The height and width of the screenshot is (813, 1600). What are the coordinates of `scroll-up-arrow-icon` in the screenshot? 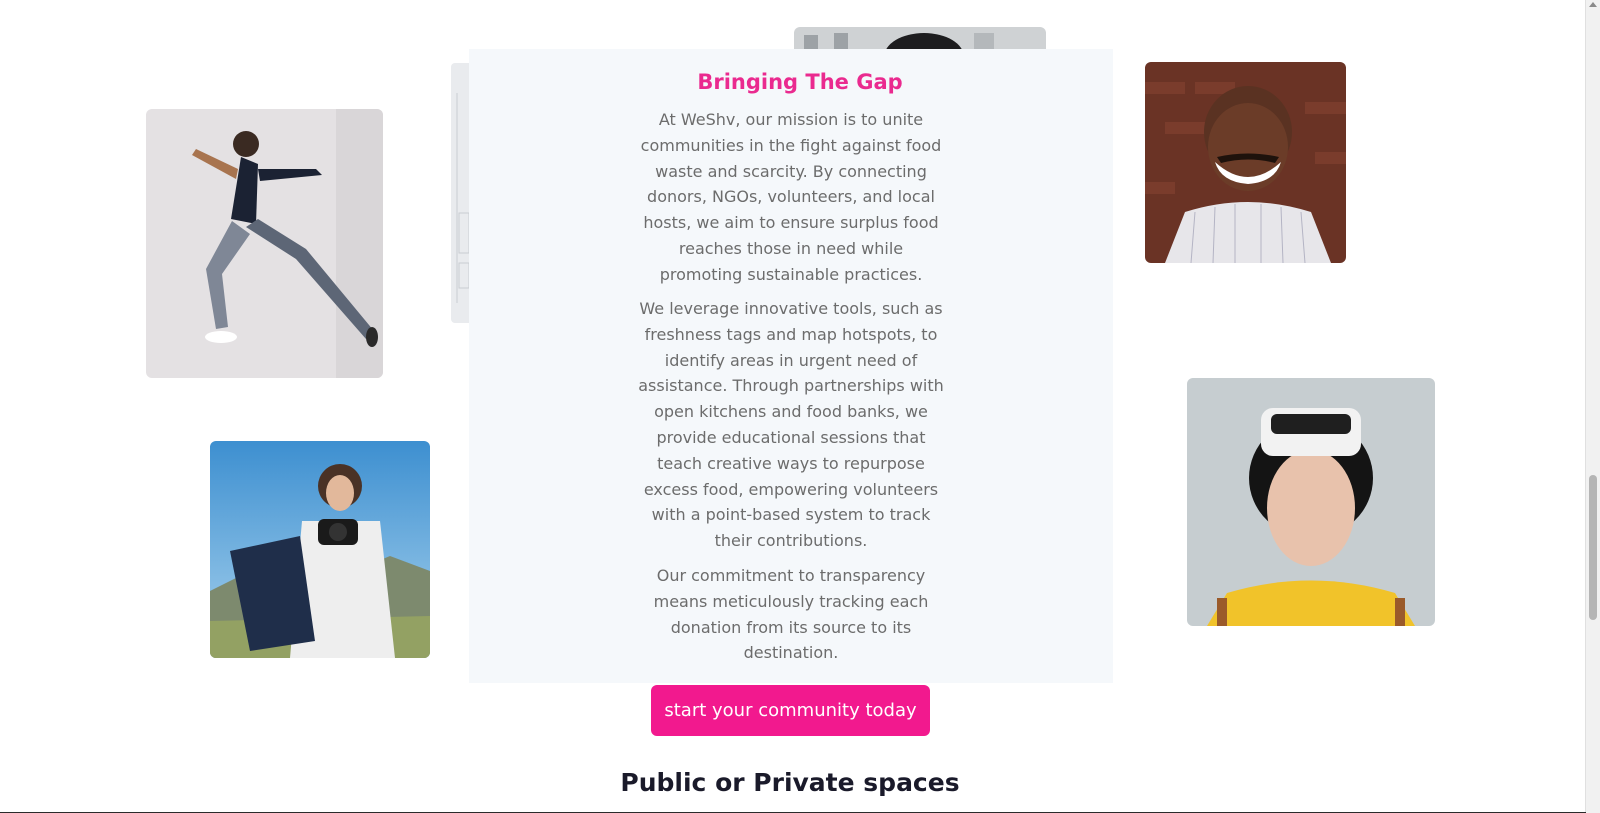 It's located at (1593, 4).